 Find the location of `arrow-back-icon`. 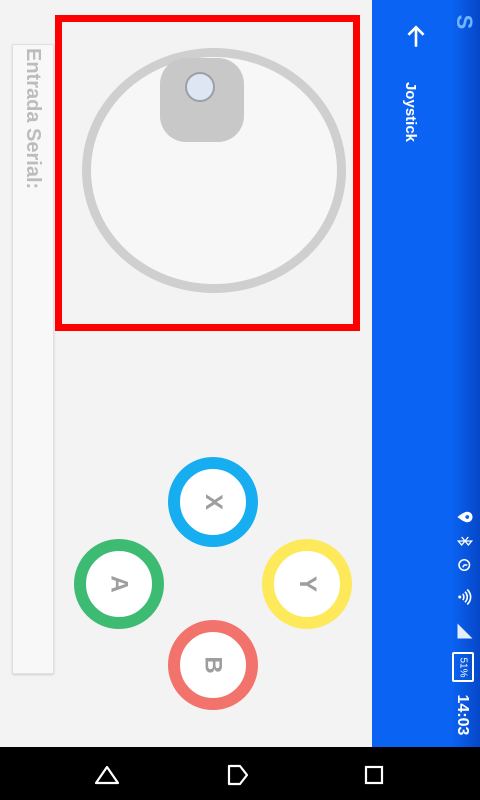

arrow-back-icon is located at coordinates (416, 36).